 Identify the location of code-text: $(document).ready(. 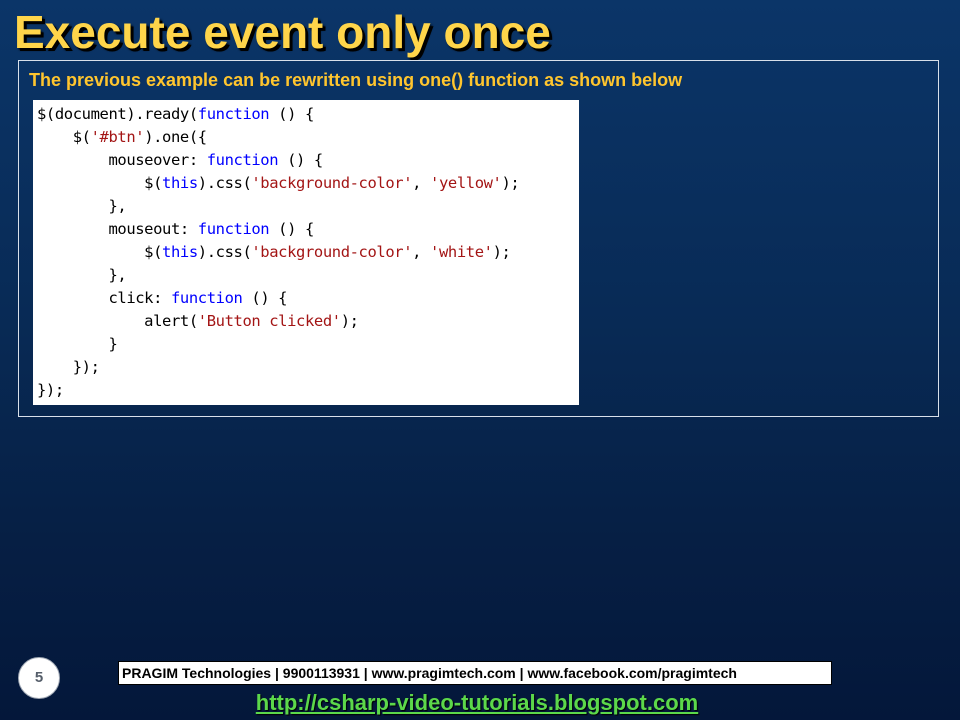
(117, 114).